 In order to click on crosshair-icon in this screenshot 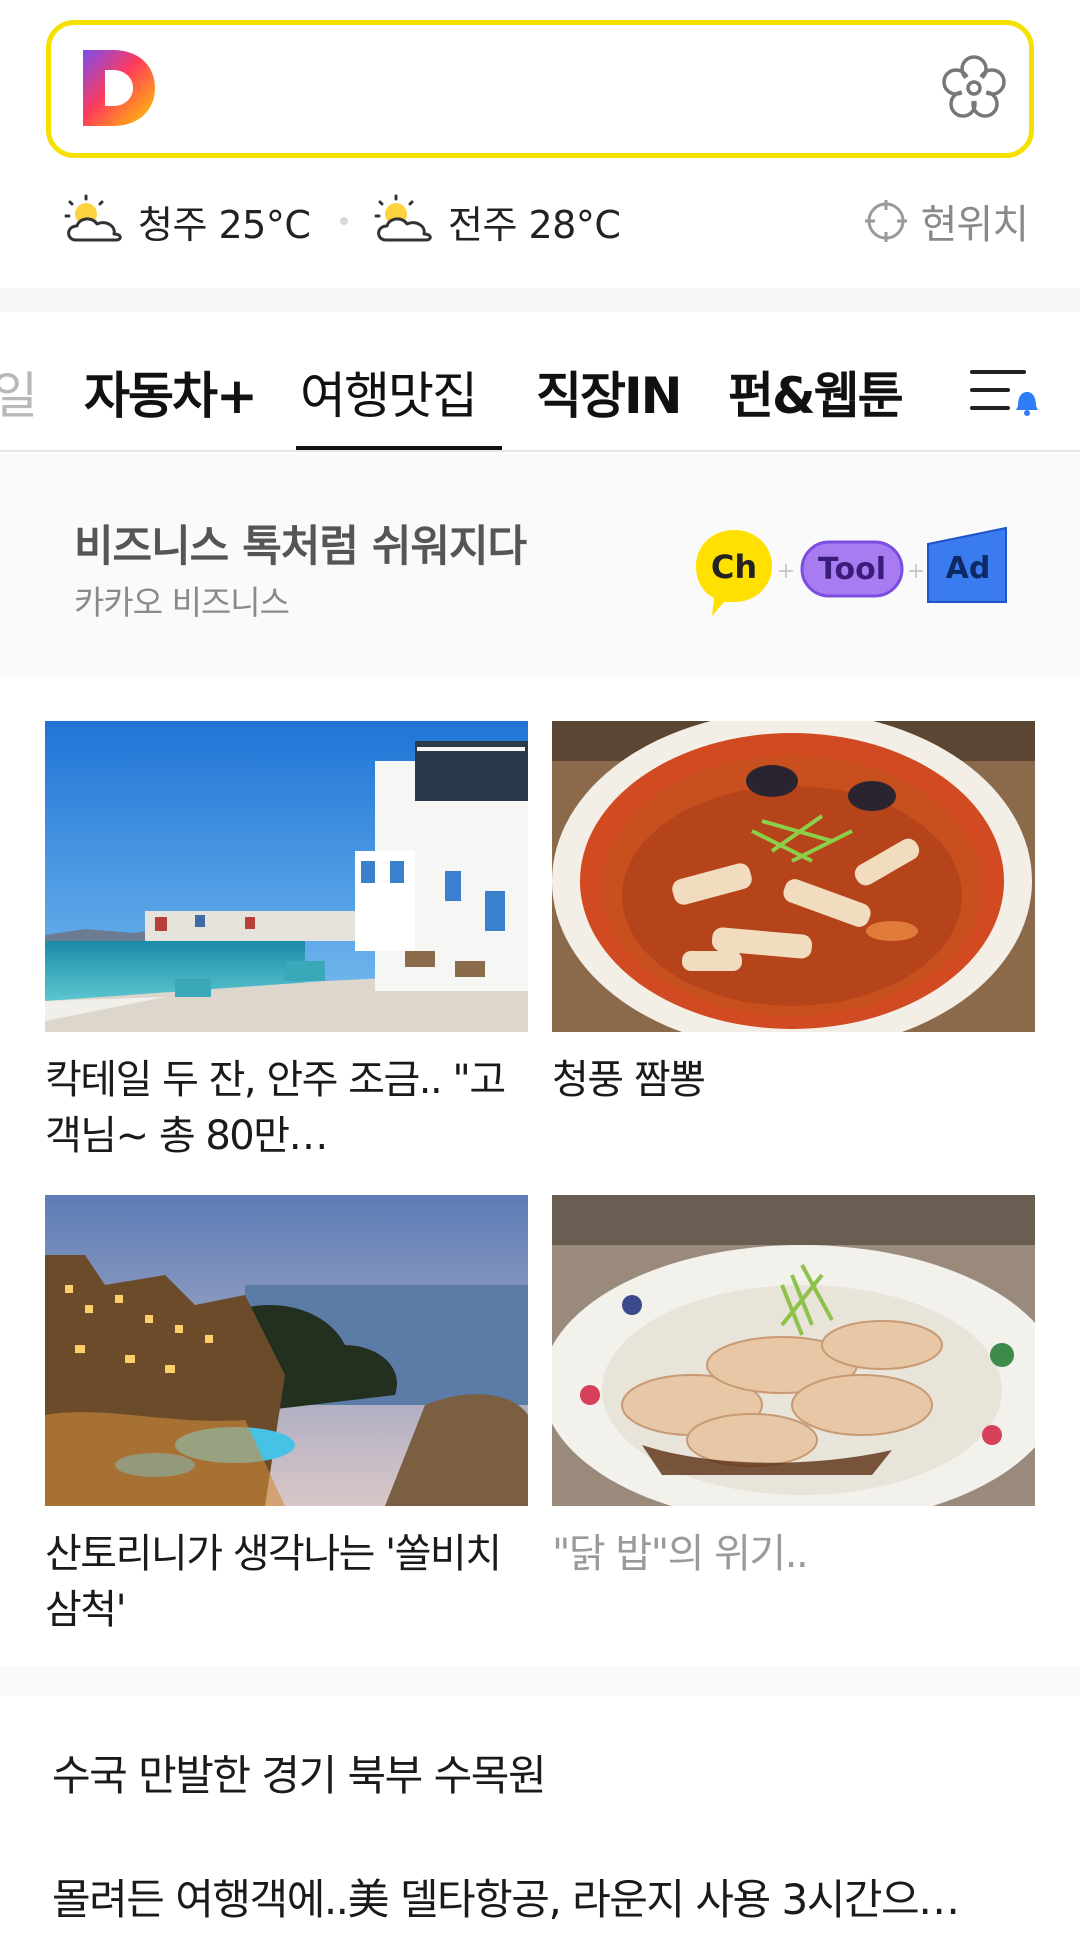, I will do `click(885, 221)`.